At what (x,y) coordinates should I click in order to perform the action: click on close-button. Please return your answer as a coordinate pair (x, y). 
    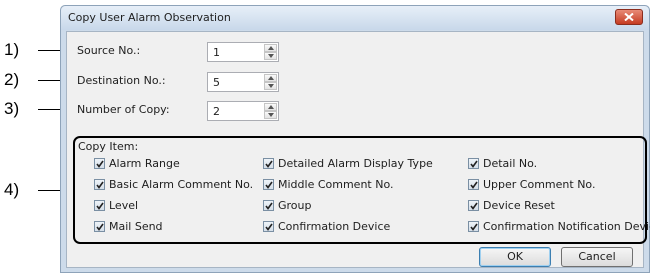
    Looking at the image, I should click on (629, 17).